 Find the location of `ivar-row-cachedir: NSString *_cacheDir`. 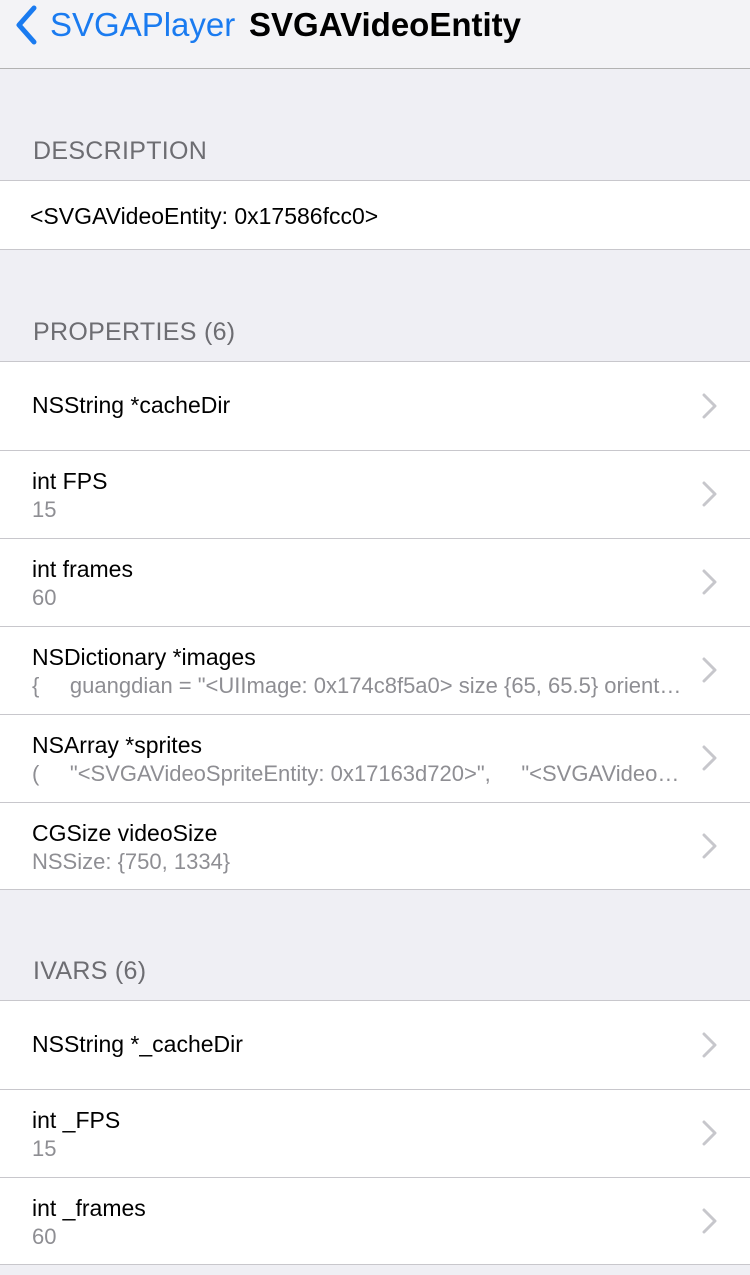

ivar-row-cachedir: NSString *_cacheDir is located at coordinates (375, 1045).